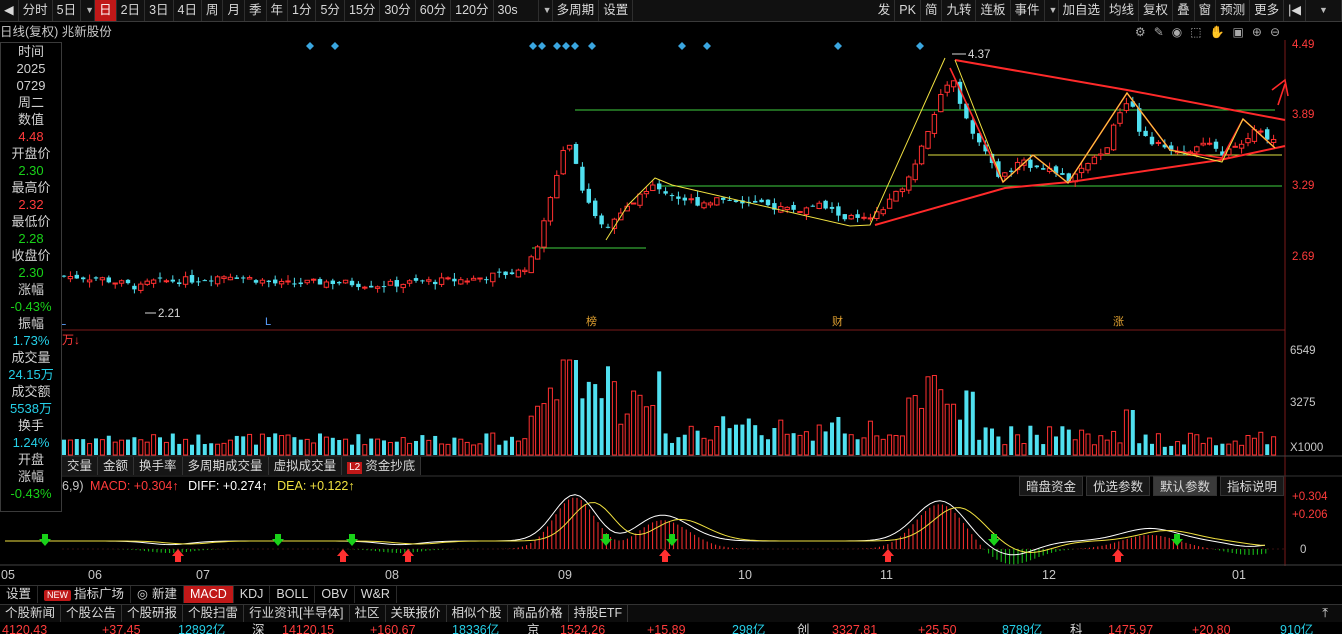 This screenshot has width=1342, height=634. What do you see at coordinates (382, 466) in the screenshot?
I see `tab-fund-bottom: L2 资金抄底` at bounding box center [382, 466].